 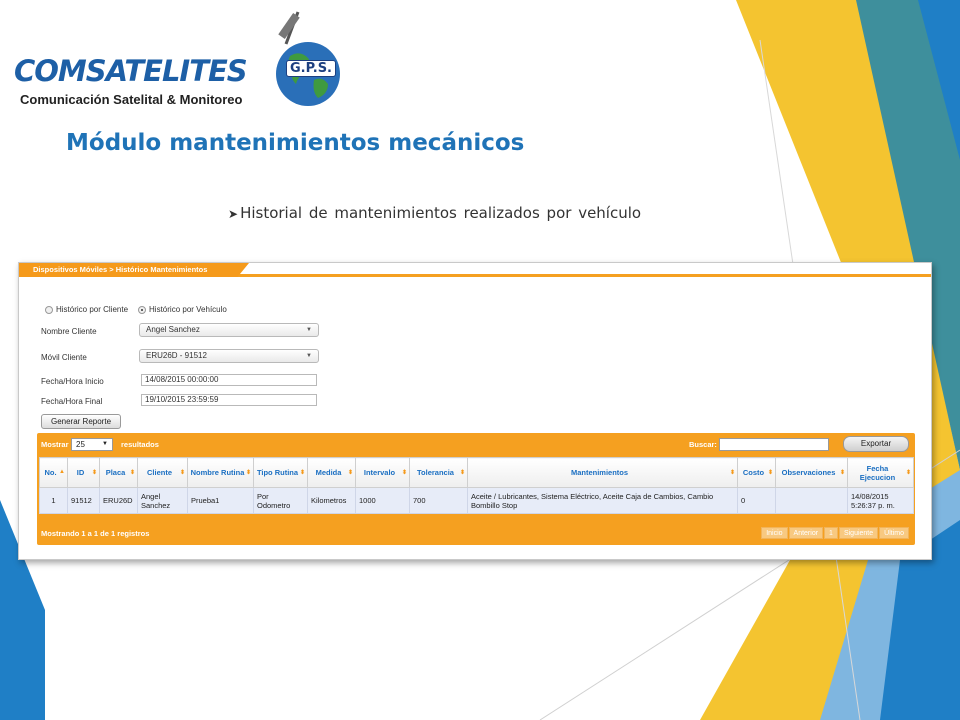 I want to click on col-header-tolerancia: Tolerancia ⬍, so click(x=438, y=472).